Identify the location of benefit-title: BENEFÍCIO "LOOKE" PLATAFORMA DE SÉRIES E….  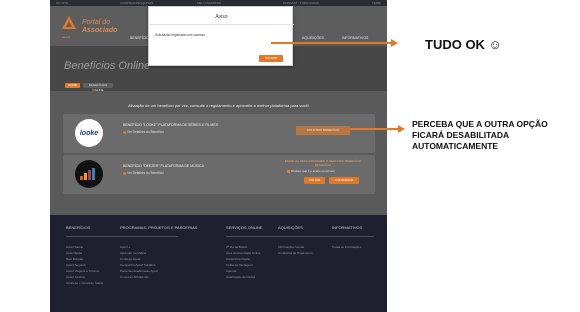
(170, 125).